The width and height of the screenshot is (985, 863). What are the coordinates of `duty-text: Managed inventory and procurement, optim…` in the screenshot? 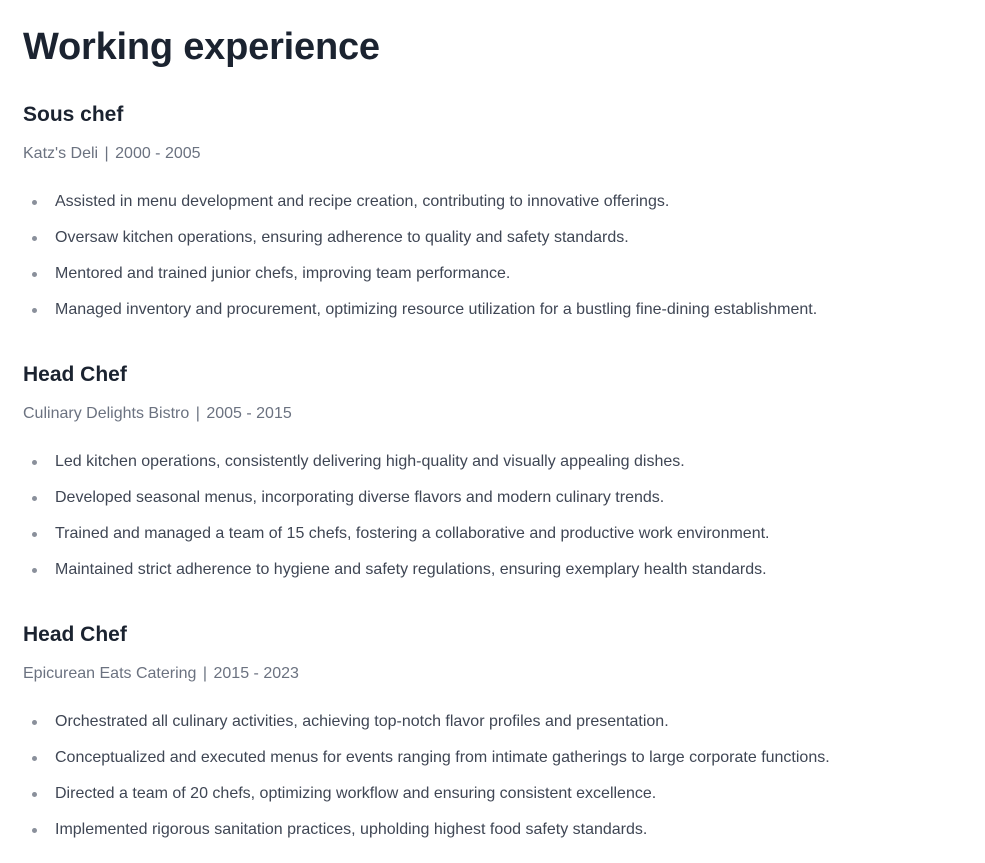 It's located at (436, 309).